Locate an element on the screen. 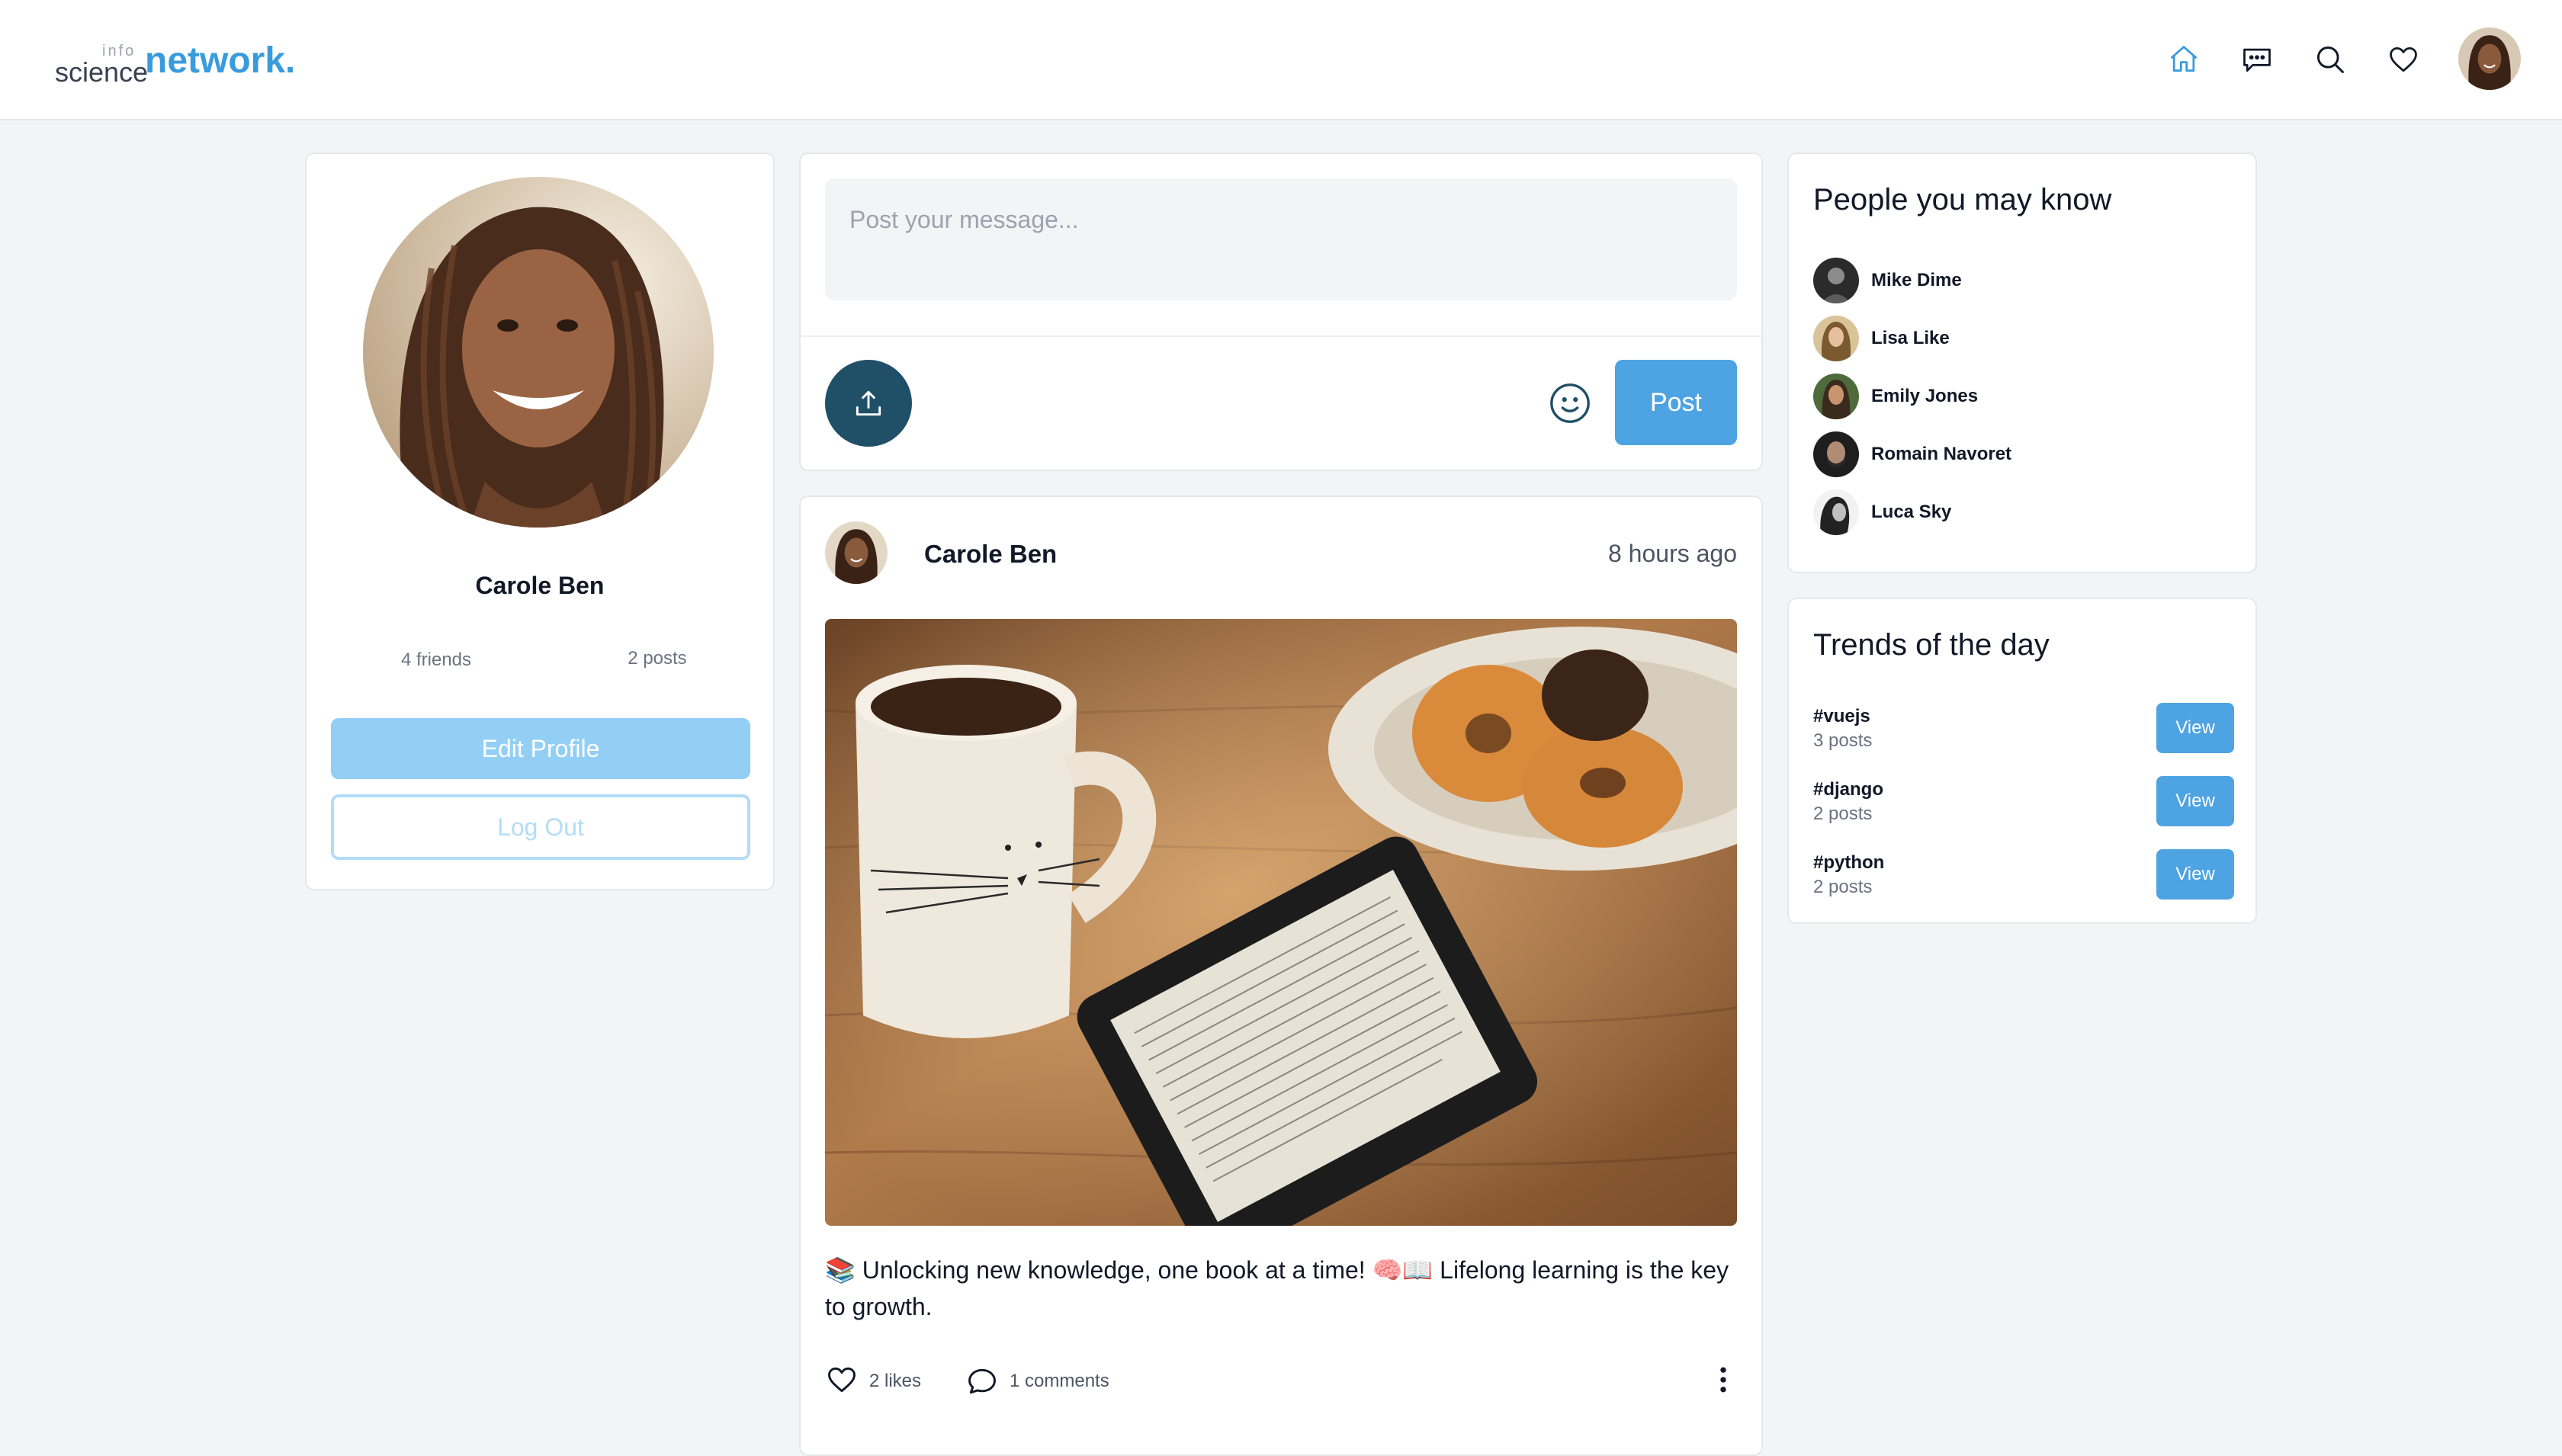  edit-profile-button: Edit Profile is located at coordinates (540, 748).